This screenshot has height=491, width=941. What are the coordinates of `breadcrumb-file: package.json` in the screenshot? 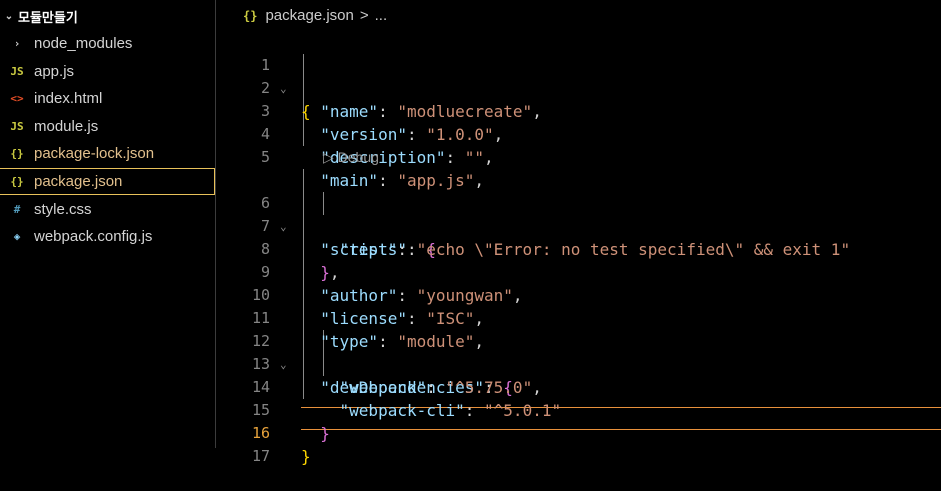 It's located at (309, 15).